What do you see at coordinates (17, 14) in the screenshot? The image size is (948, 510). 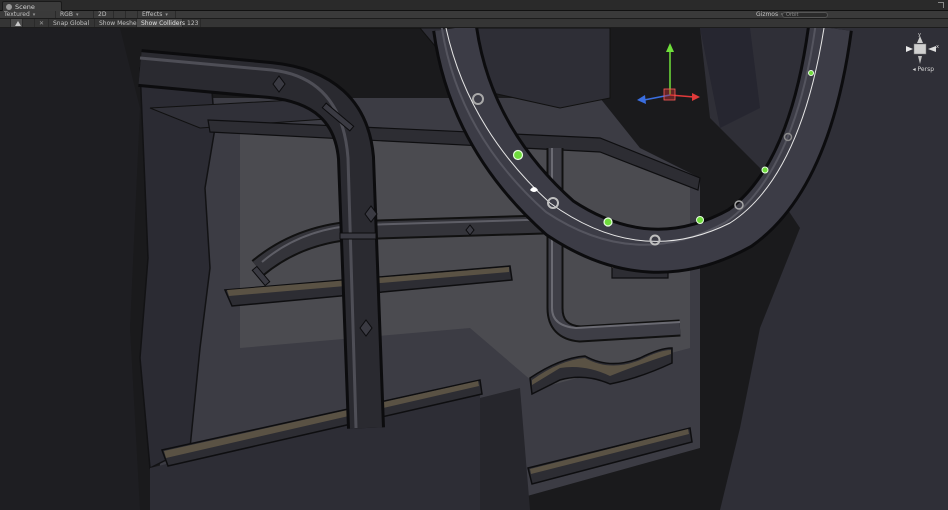 I see `draw-mode-label: Textured` at bounding box center [17, 14].